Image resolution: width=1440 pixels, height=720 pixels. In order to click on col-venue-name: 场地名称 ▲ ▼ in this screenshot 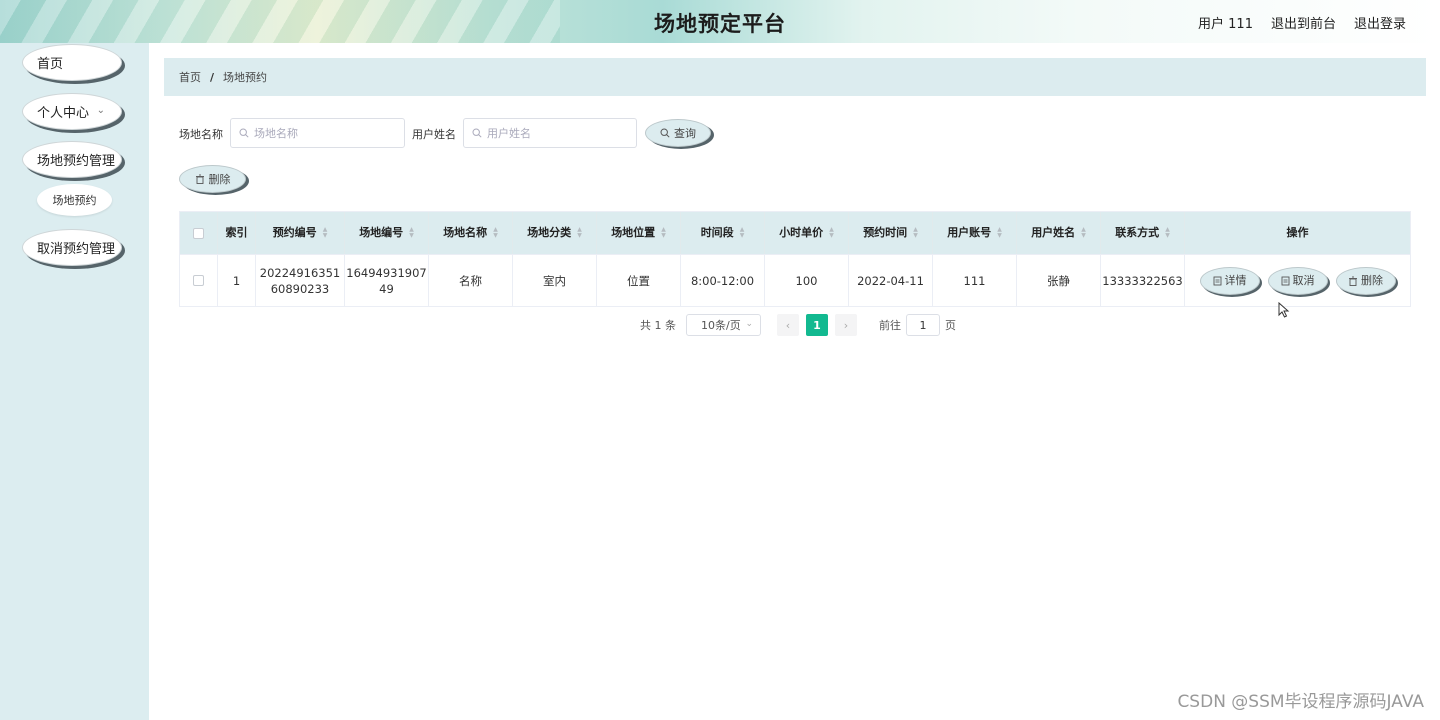, I will do `click(471, 233)`.